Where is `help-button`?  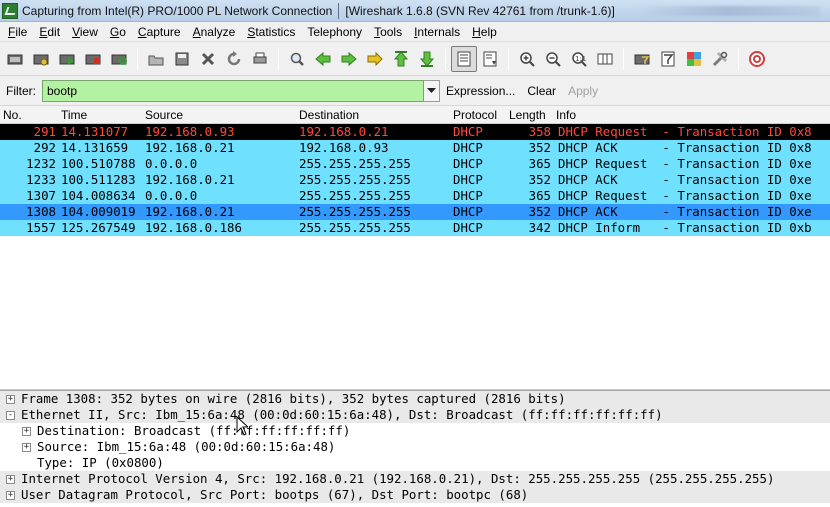
help-button is located at coordinates (757, 59).